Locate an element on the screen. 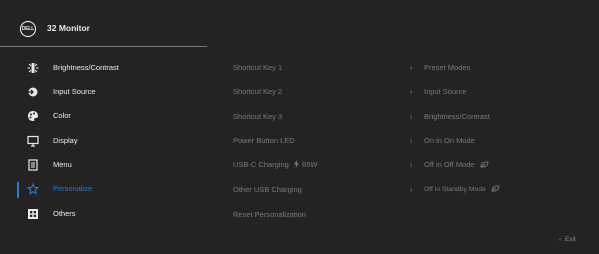 The width and height of the screenshot is (599, 254). logo-text: DELL is located at coordinates (28, 29).